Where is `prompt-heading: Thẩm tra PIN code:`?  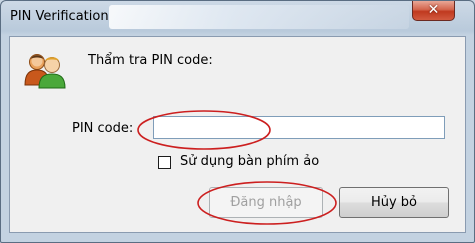
prompt-heading: Thẩm tra PIN code: is located at coordinates (150, 60).